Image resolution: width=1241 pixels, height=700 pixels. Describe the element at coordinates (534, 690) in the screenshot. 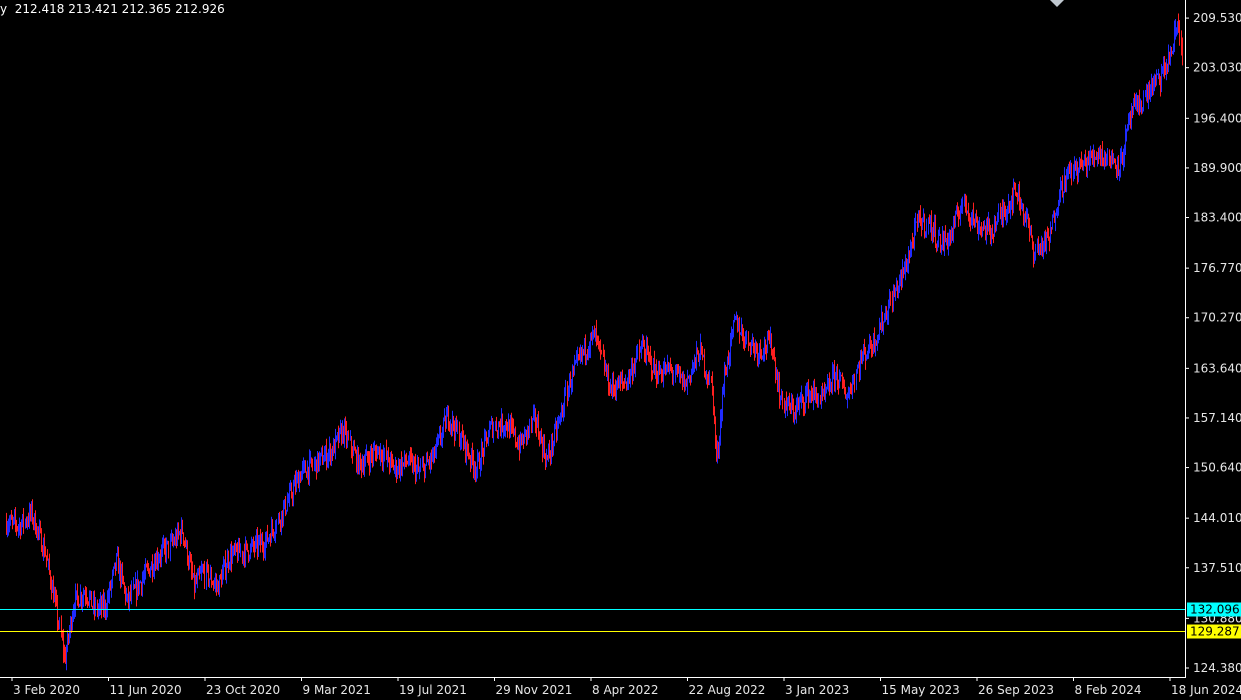

I see `time-tick-label: 29 Nov 2021` at that location.